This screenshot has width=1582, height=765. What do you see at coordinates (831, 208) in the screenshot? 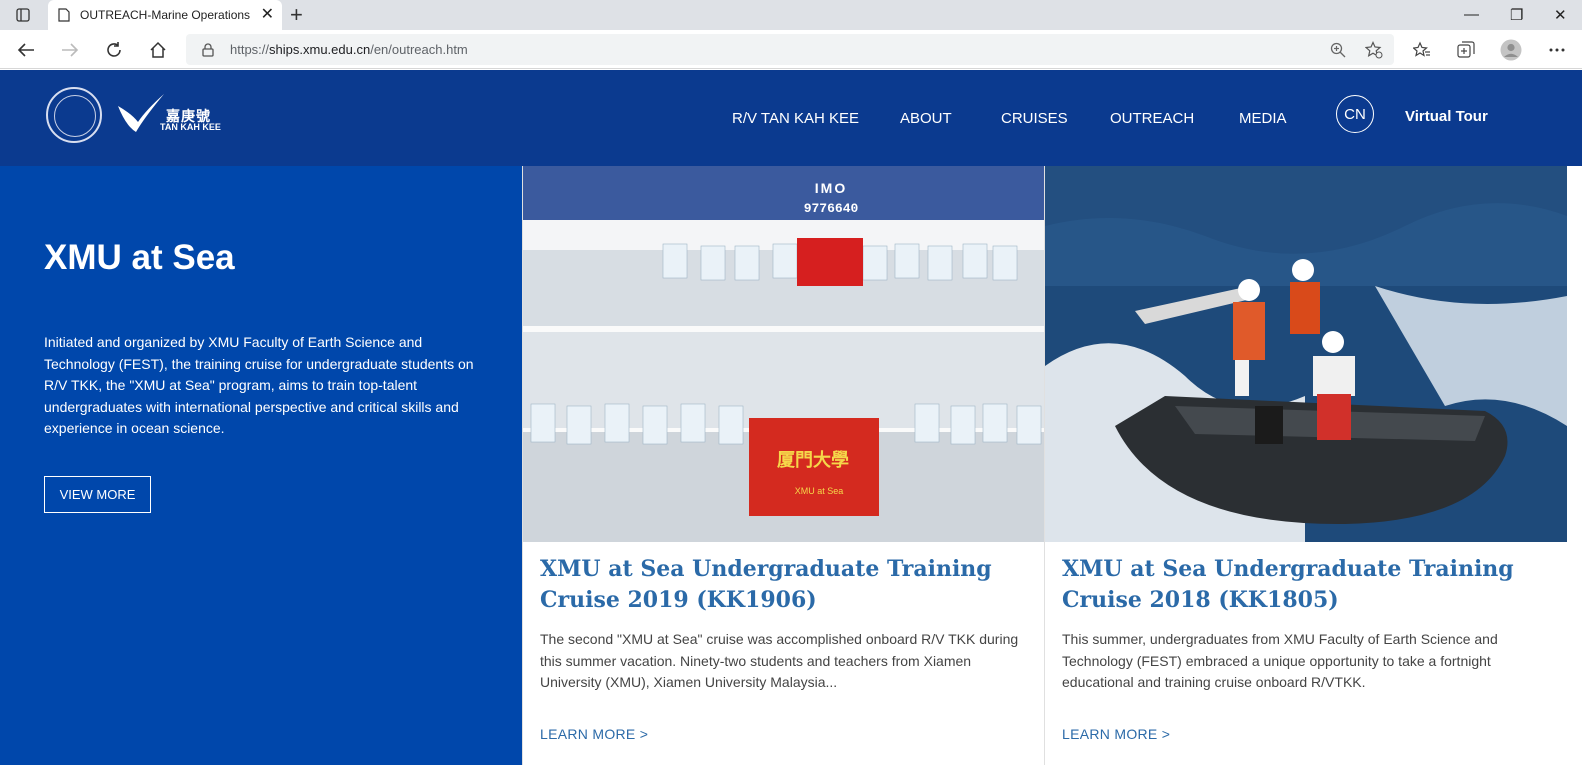
I see `ship-imo-number: 9776640` at bounding box center [831, 208].